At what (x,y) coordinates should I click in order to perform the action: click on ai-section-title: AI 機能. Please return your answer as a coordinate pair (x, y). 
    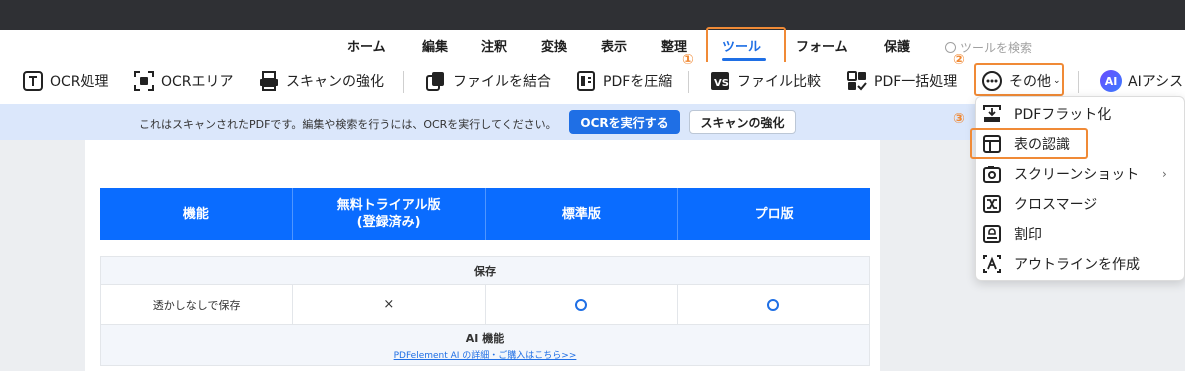
    Looking at the image, I should click on (485, 338).